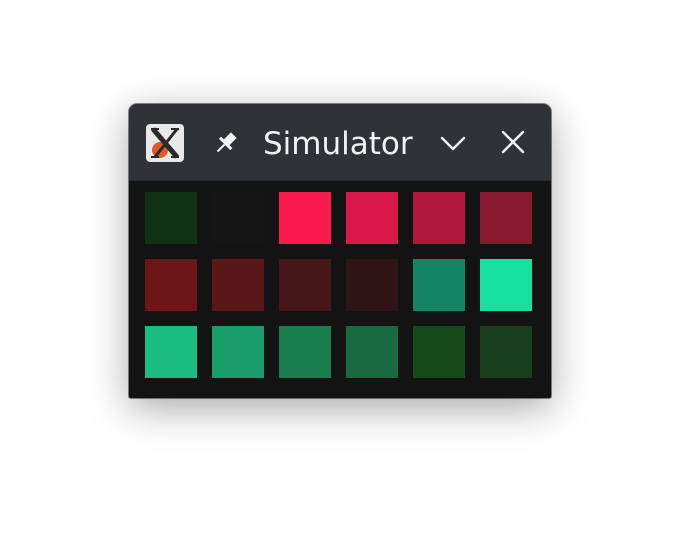  What do you see at coordinates (226, 143) in the screenshot?
I see `pin-icon` at bounding box center [226, 143].